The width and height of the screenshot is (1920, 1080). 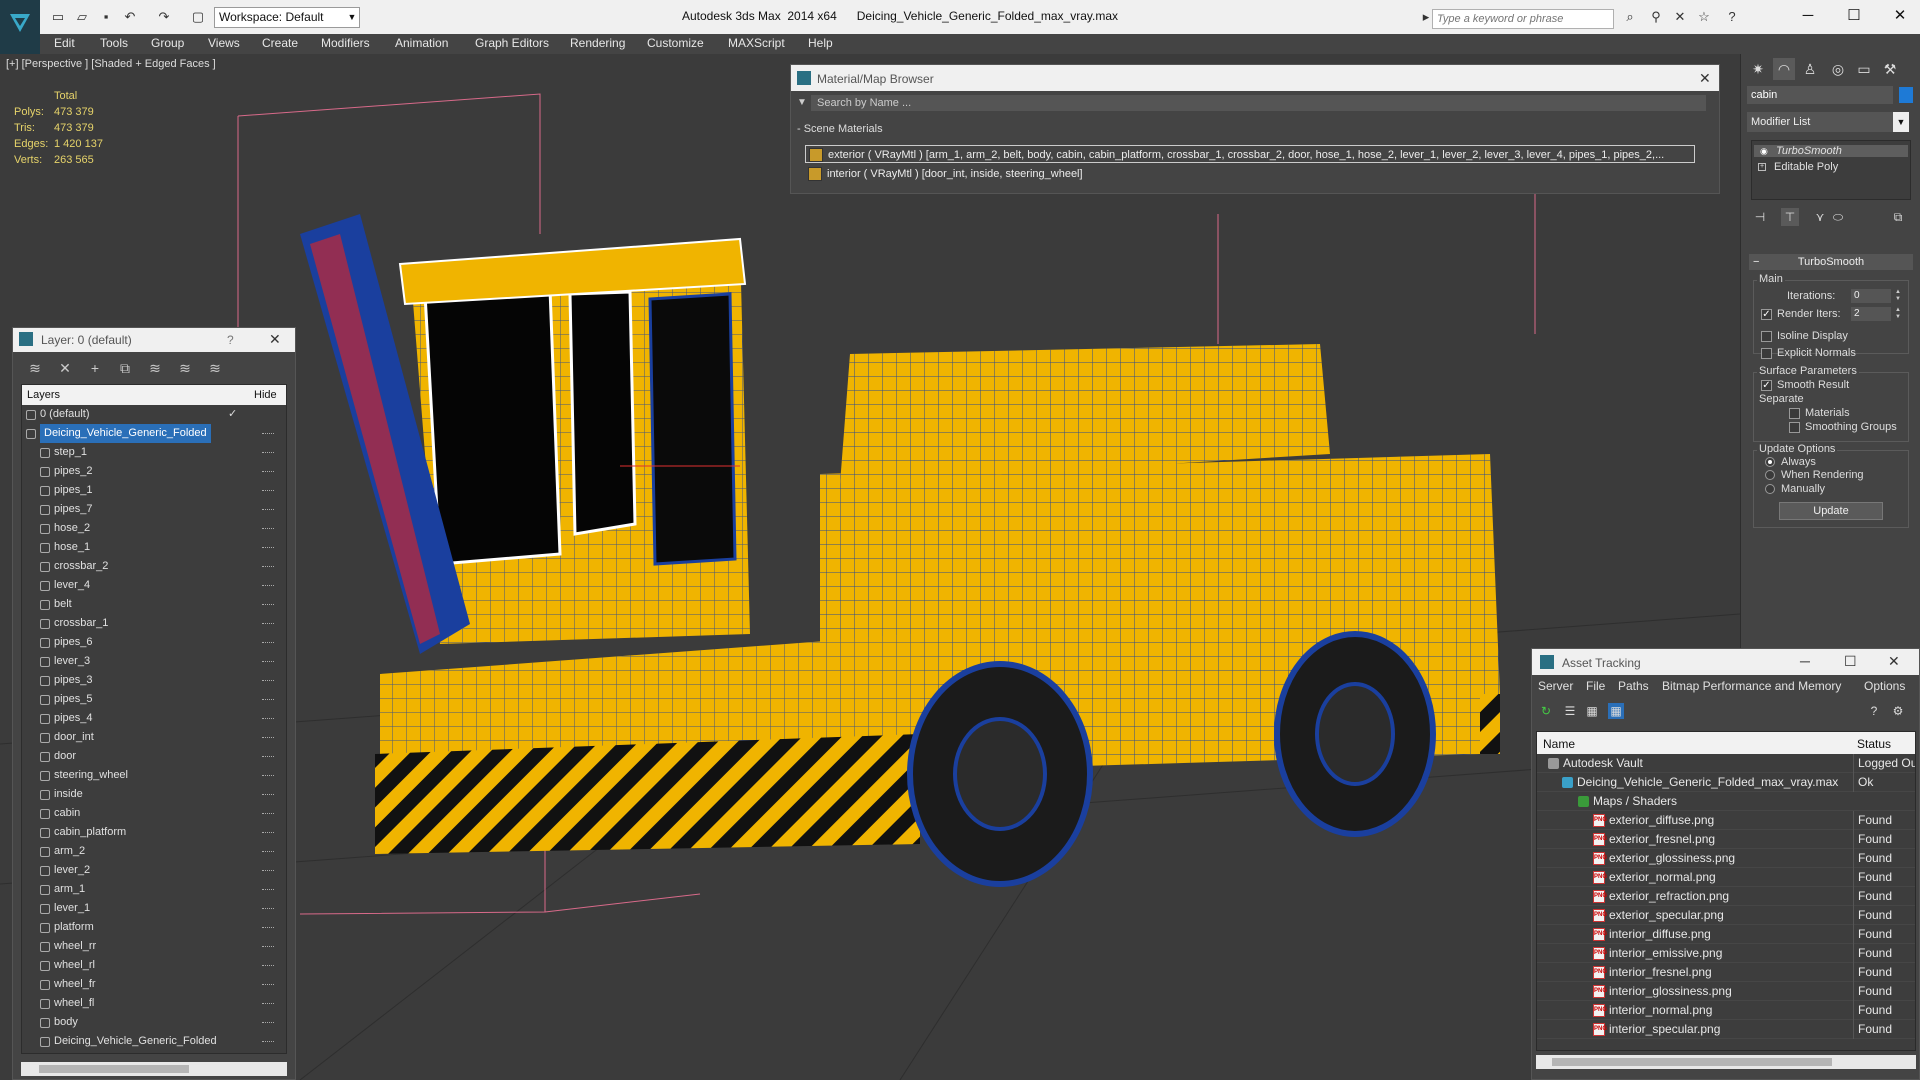 What do you see at coordinates (154, 775) in the screenshot?
I see `layer-row: steering_wheel` at bounding box center [154, 775].